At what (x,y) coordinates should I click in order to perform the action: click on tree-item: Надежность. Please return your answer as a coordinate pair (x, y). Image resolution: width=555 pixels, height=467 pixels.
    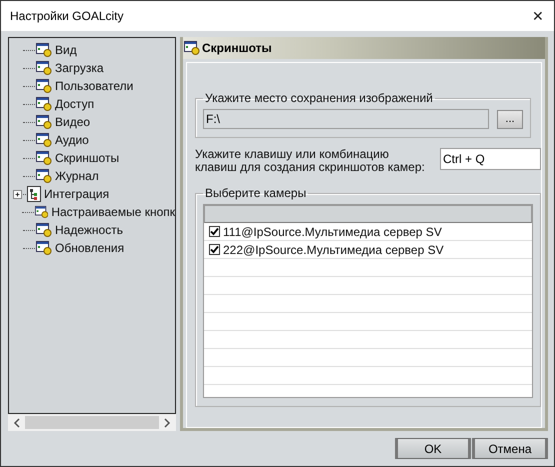
    Looking at the image, I should click on (89, 230).